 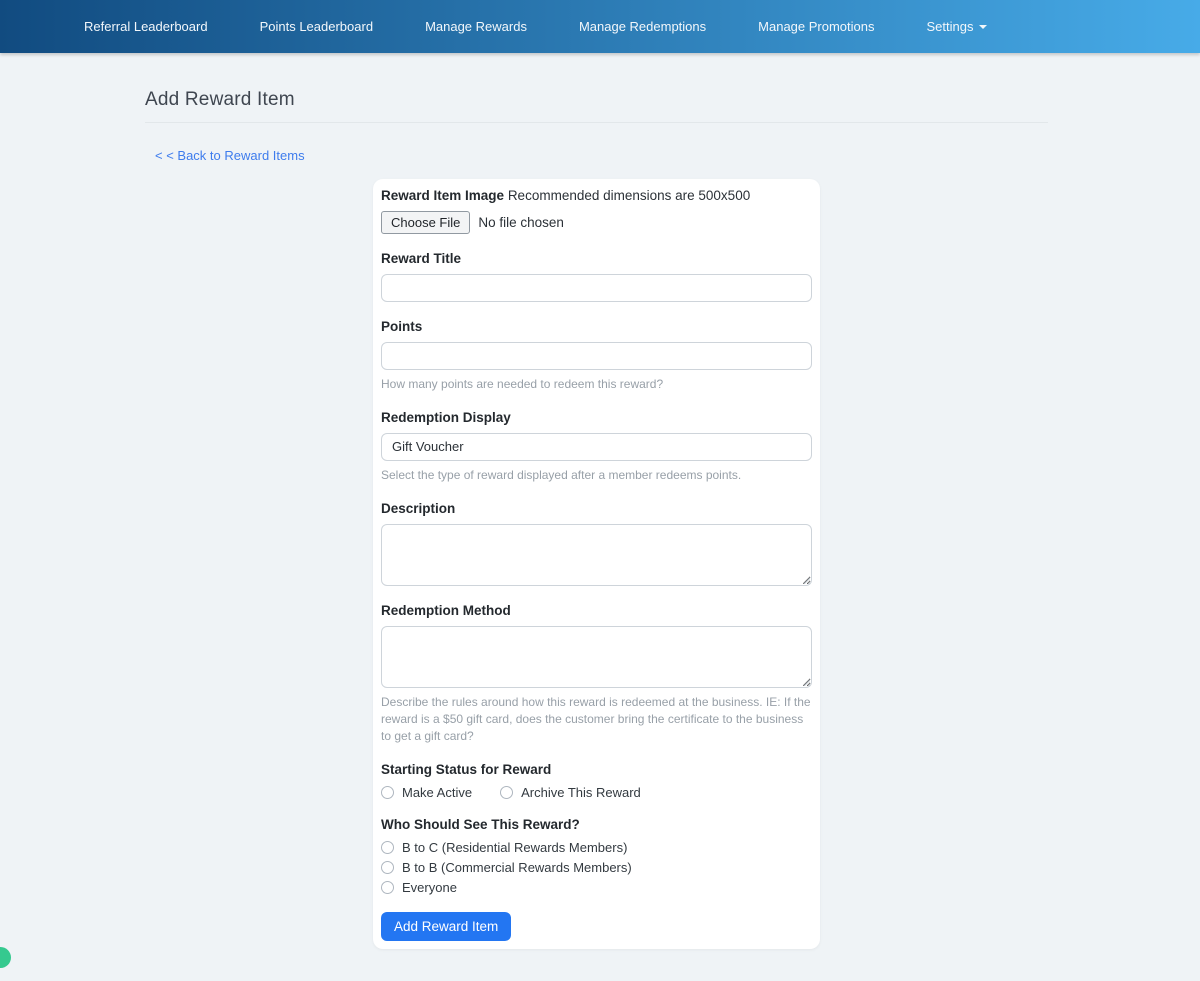 I want to click on chevron-down-icon, so click(x=983, y=26).